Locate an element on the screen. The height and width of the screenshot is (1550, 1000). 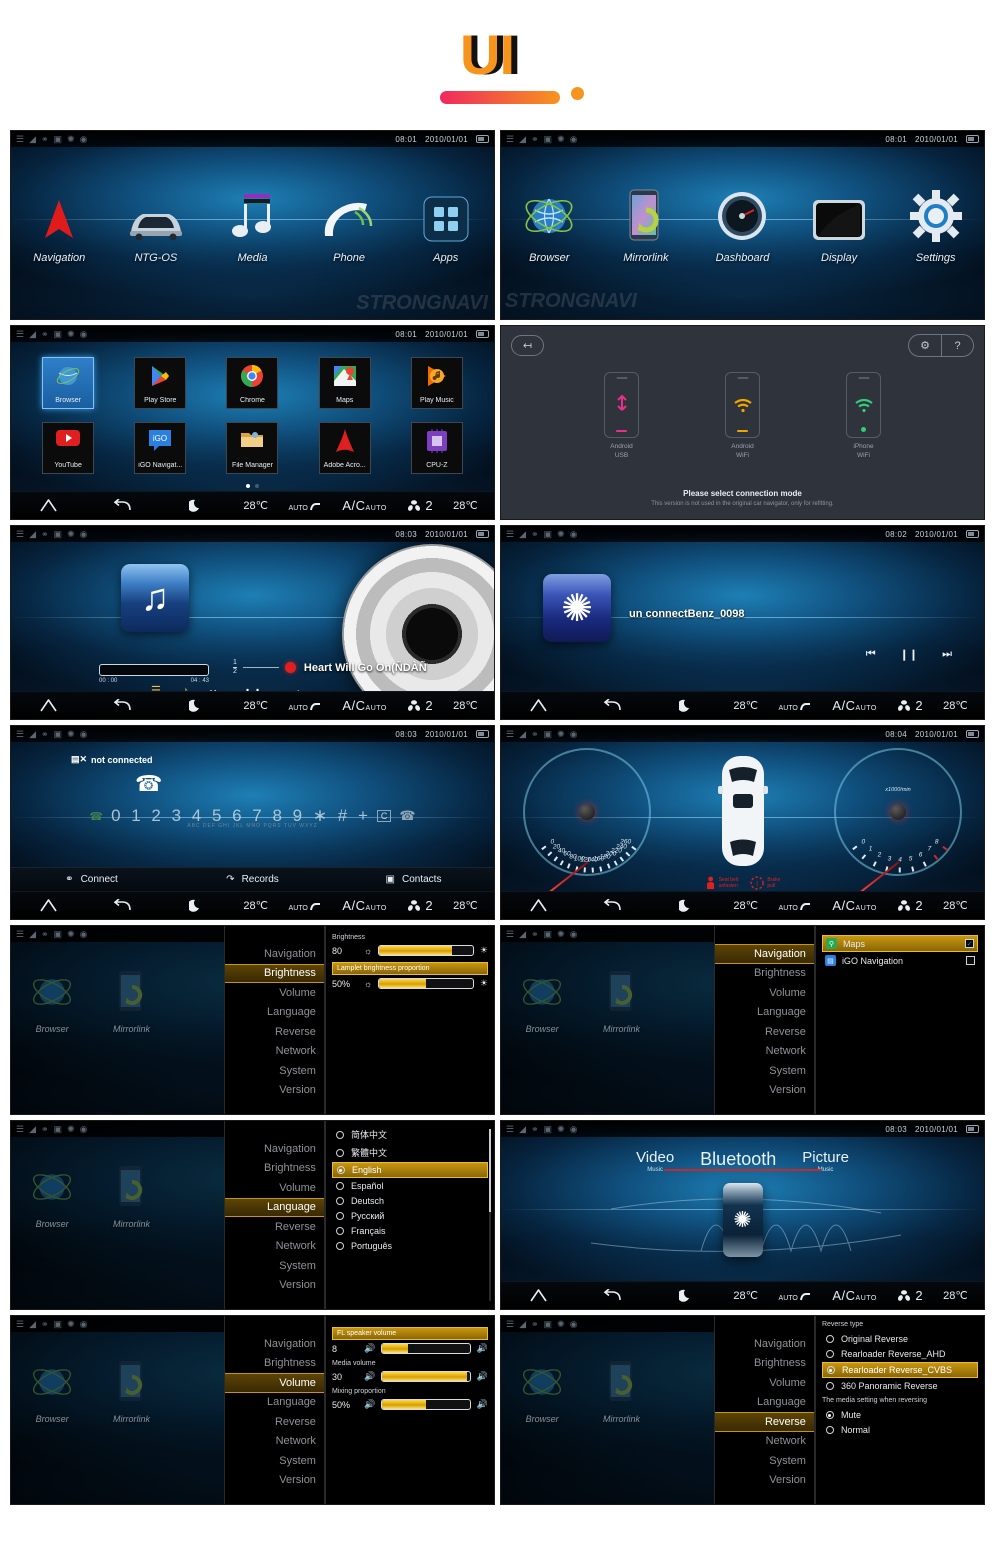
home-item-phone: Phone is located at coordinates (349, 225).